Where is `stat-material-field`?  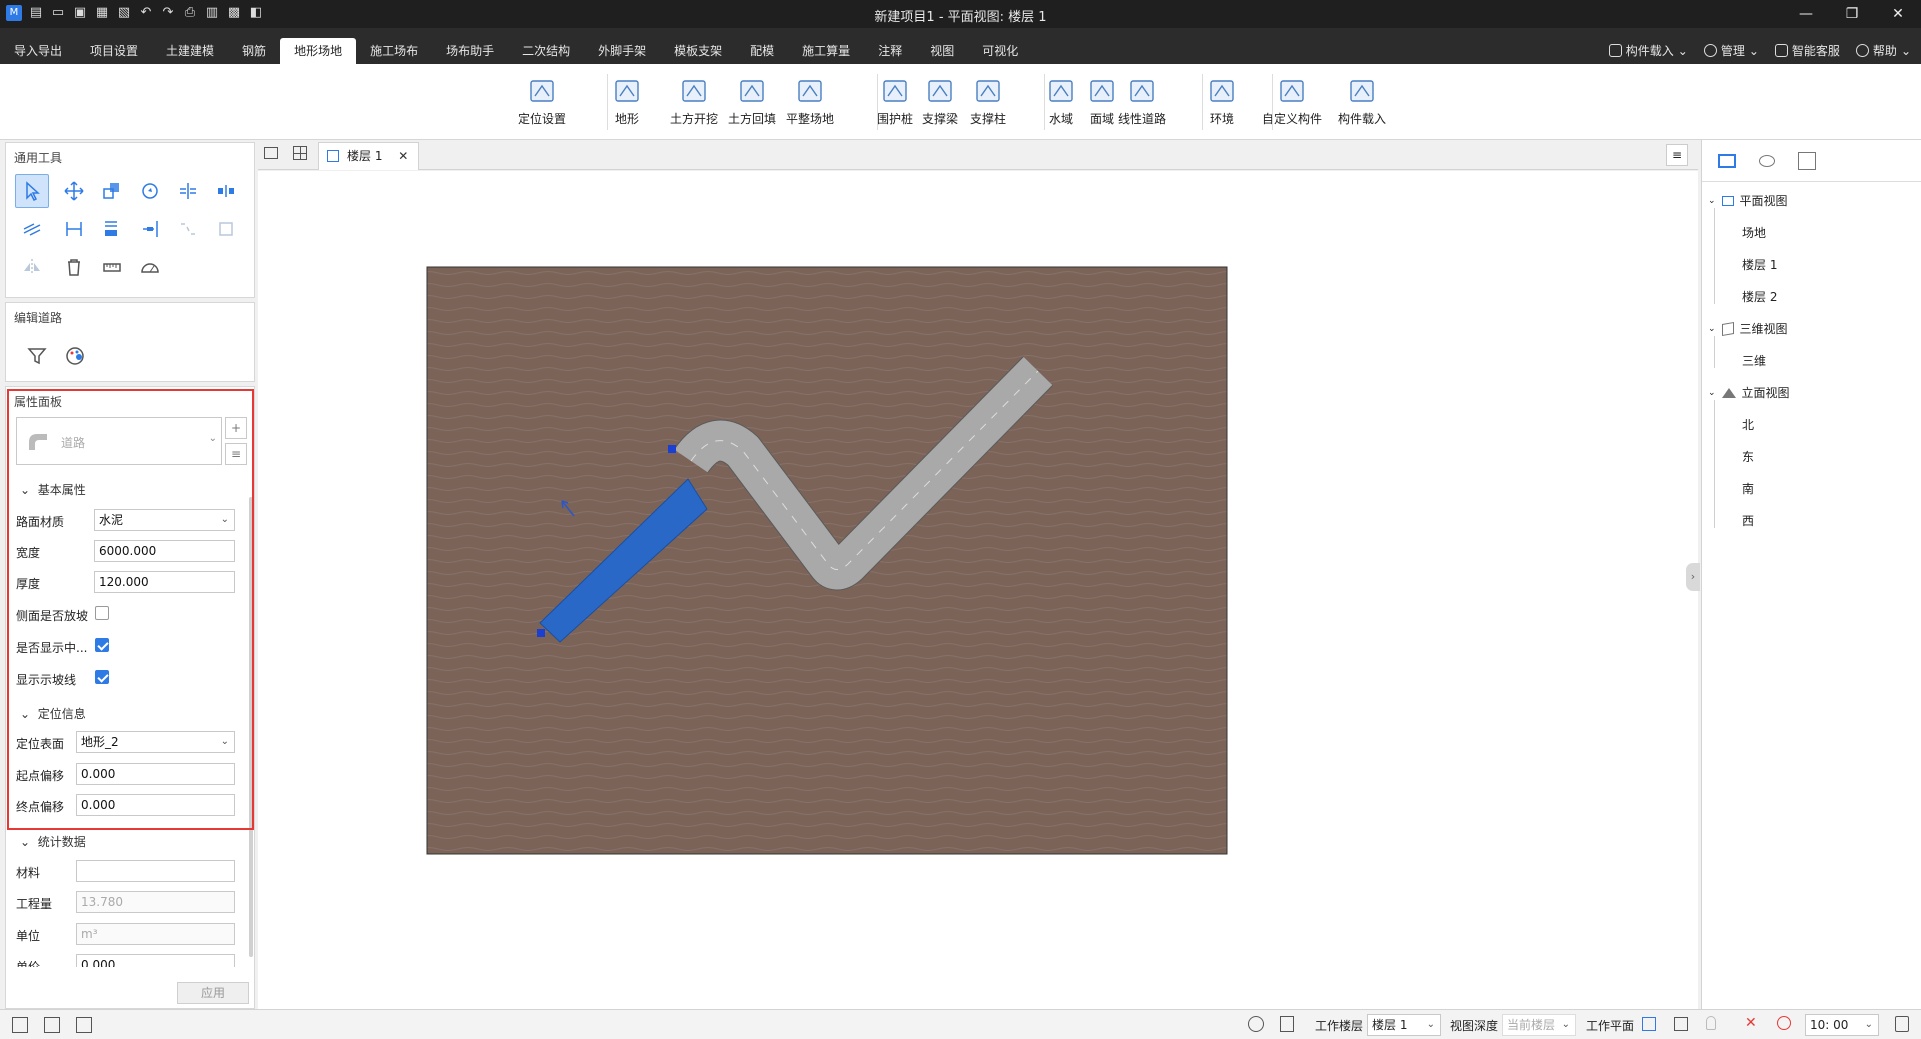
stat-material-field is located at coordinates (155, 871).